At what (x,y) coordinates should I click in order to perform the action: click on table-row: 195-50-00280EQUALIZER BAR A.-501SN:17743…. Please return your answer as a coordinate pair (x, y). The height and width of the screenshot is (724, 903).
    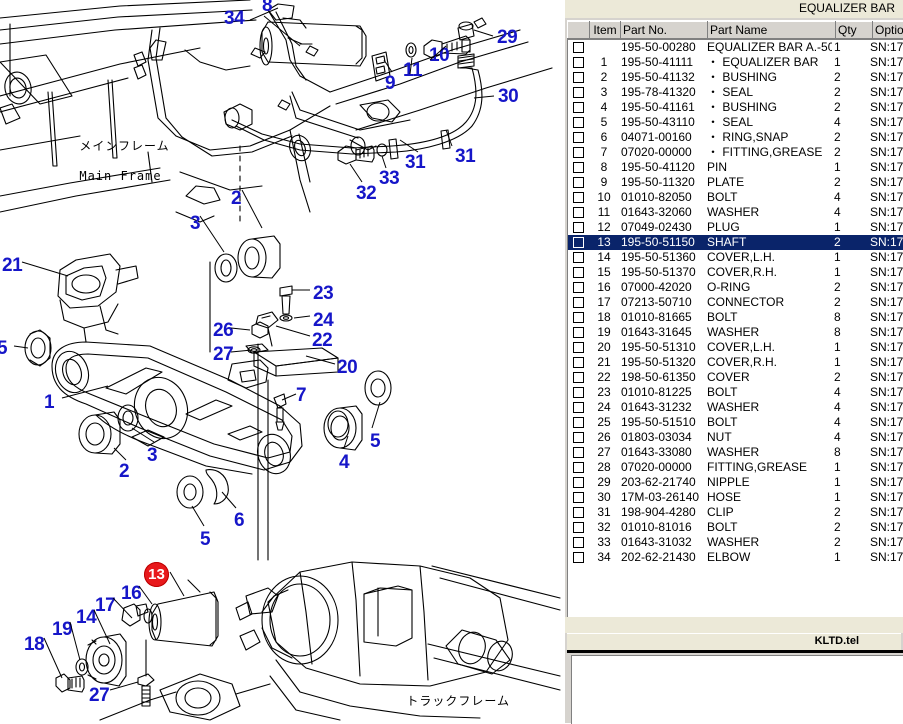
    Looking at the image, I should click on (735, 47).